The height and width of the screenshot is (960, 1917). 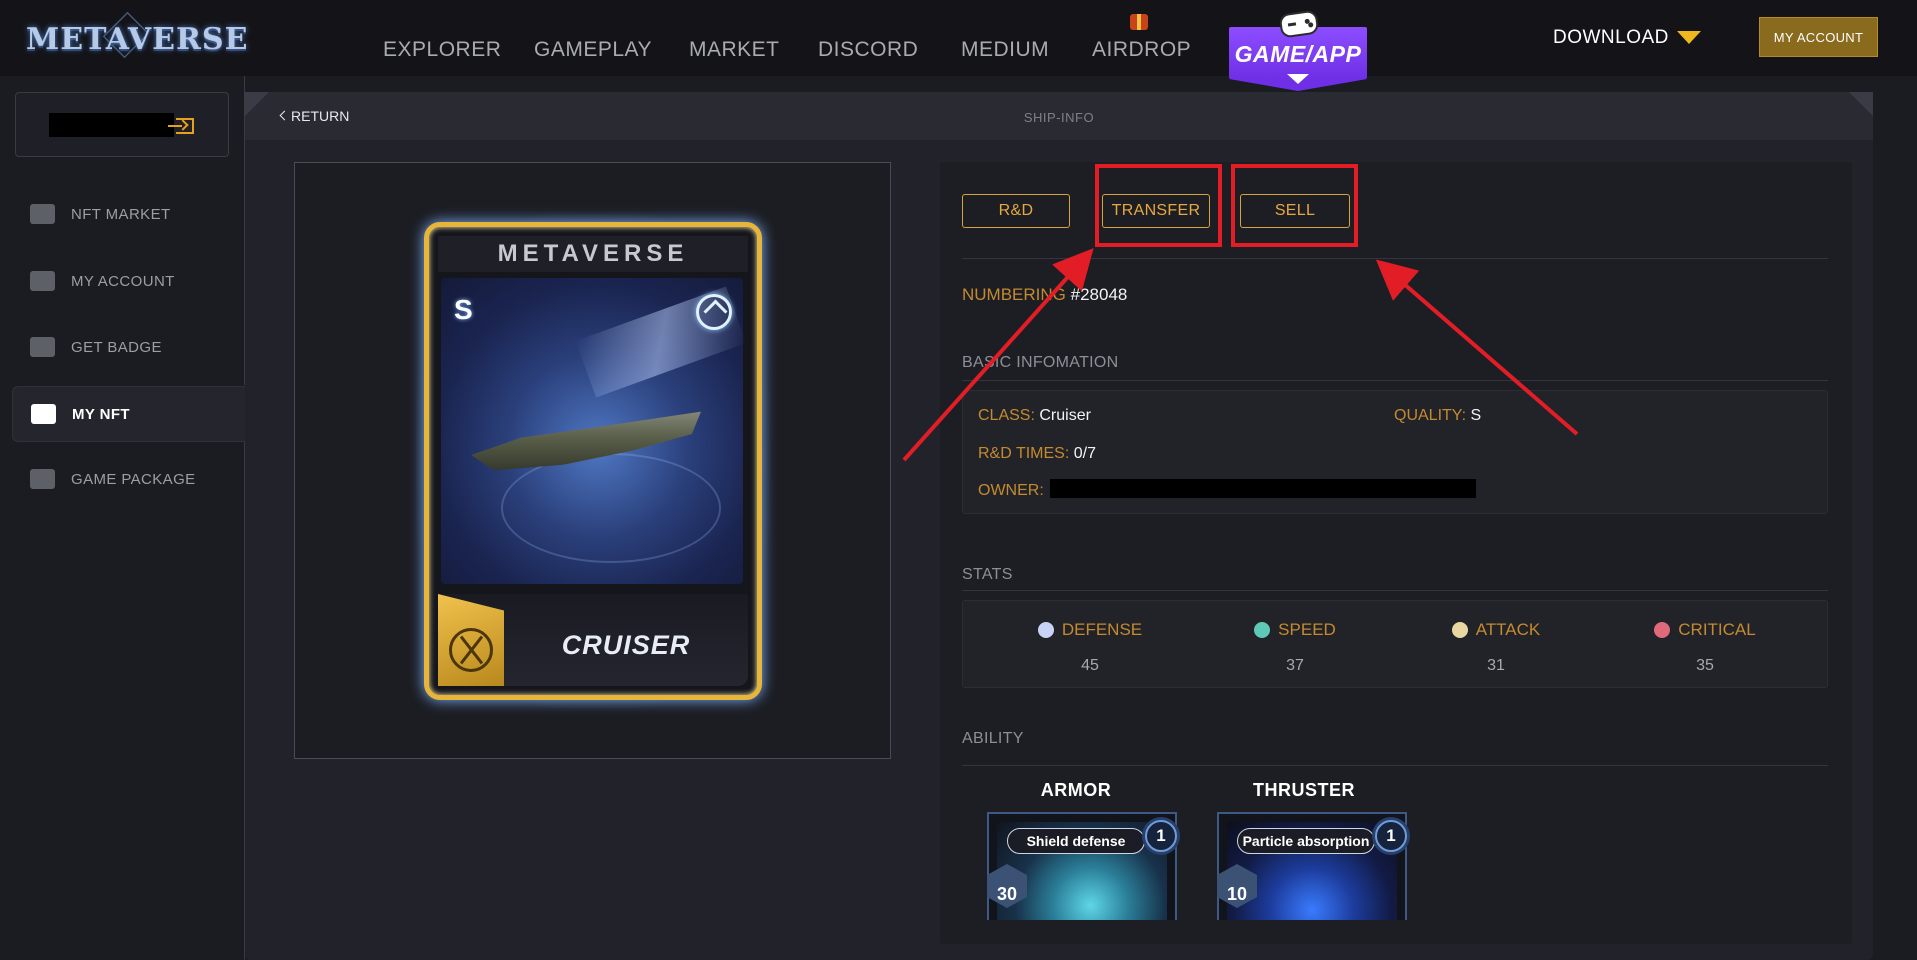 What do you see at coordinates (594, 431) in the screenshot?
I see `ship-artwork` at bounding box center [594, 431].